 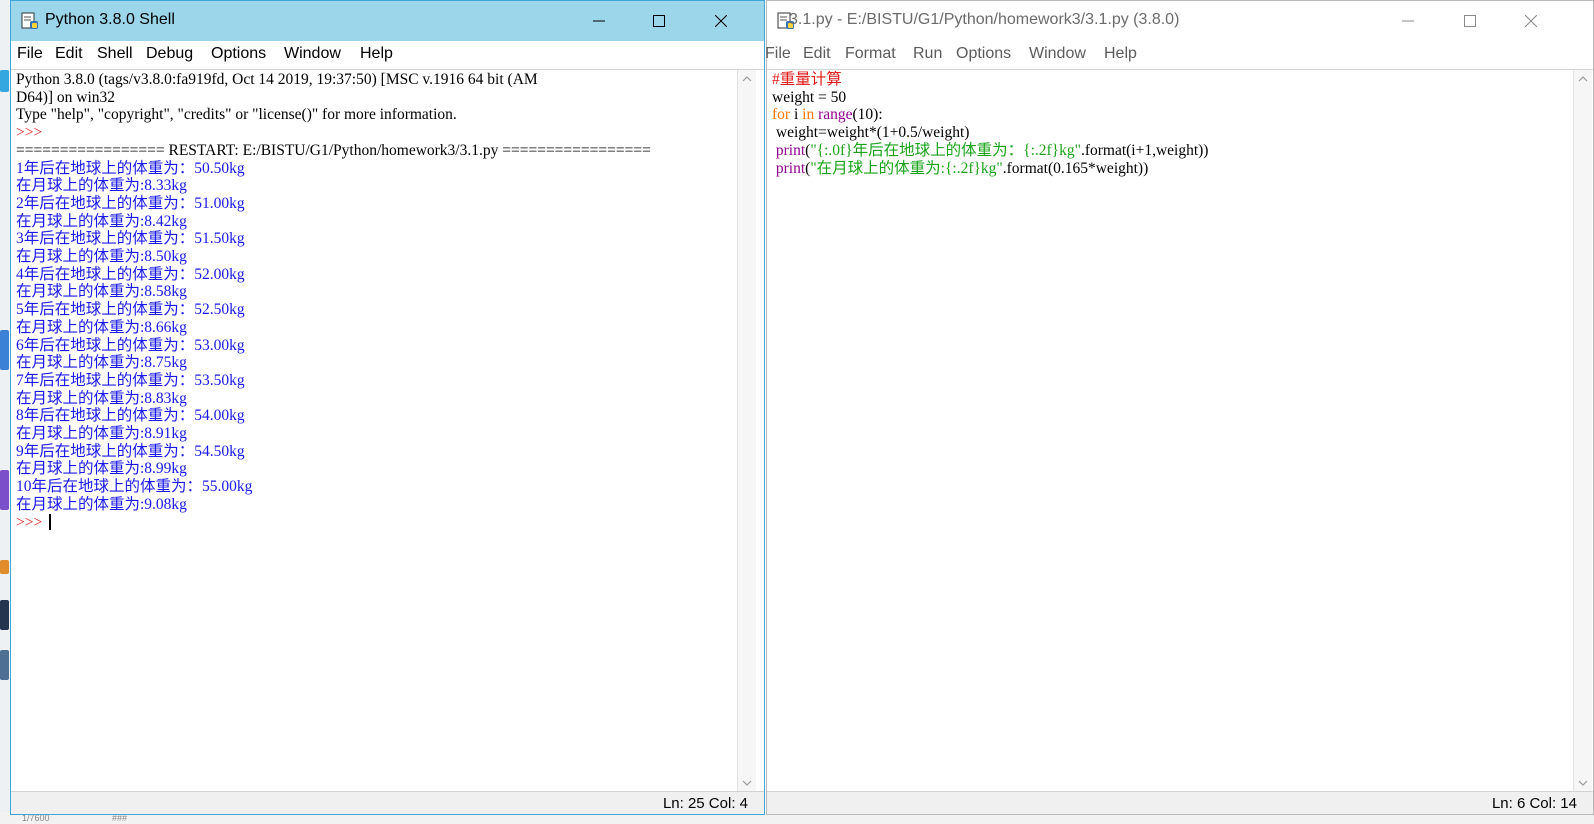 What do you see at coordinates (130, 416) in the screenshot?
I see `shell-output-line: 8年后在地球上的体重为：54.00kg` at bounding box center [130, 416].